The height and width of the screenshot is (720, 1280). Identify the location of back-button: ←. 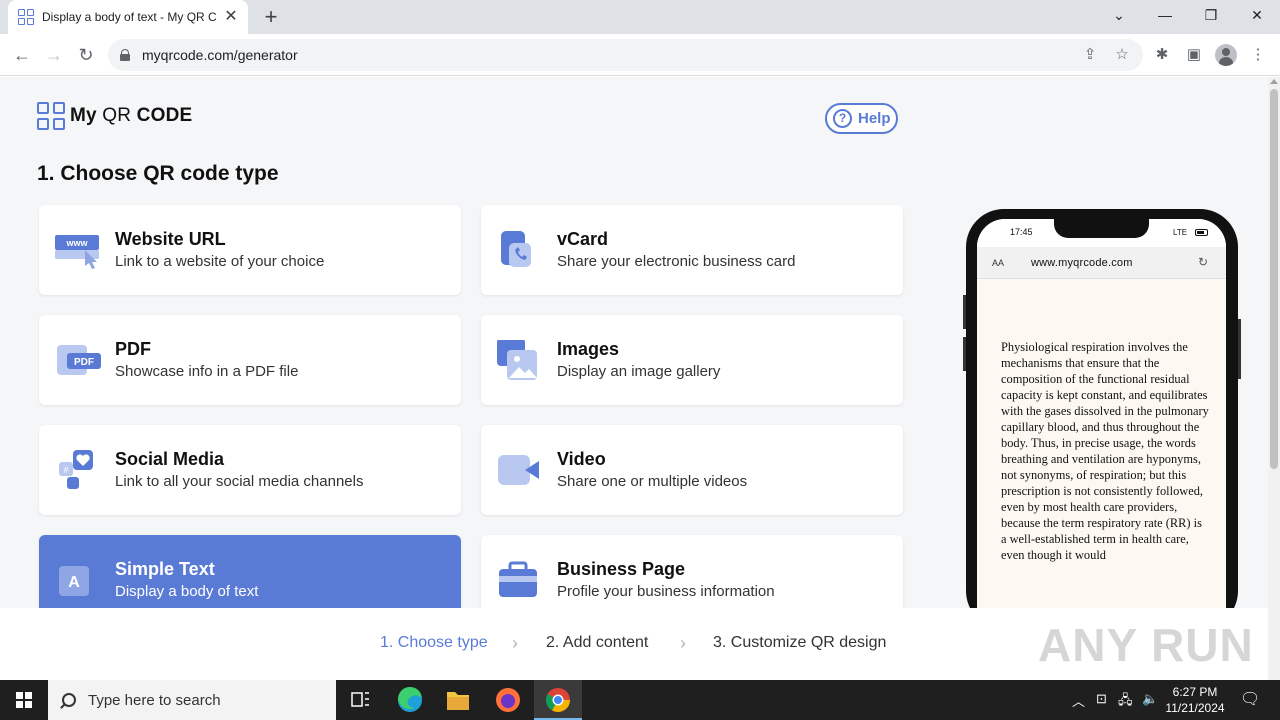
(22, 55).